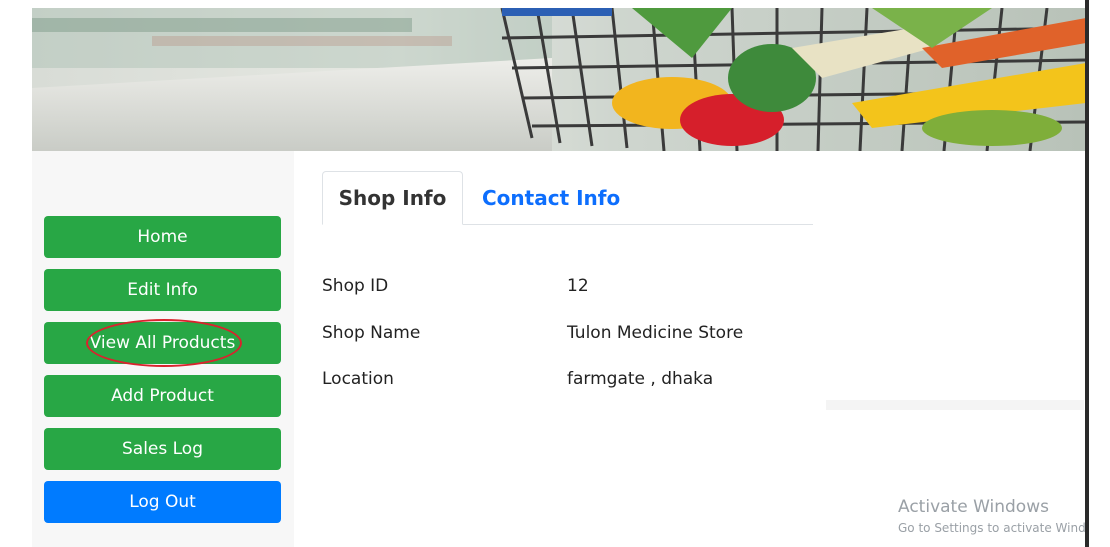  I want to click on location-value: farmgate , dhaka, so click(640, 379).